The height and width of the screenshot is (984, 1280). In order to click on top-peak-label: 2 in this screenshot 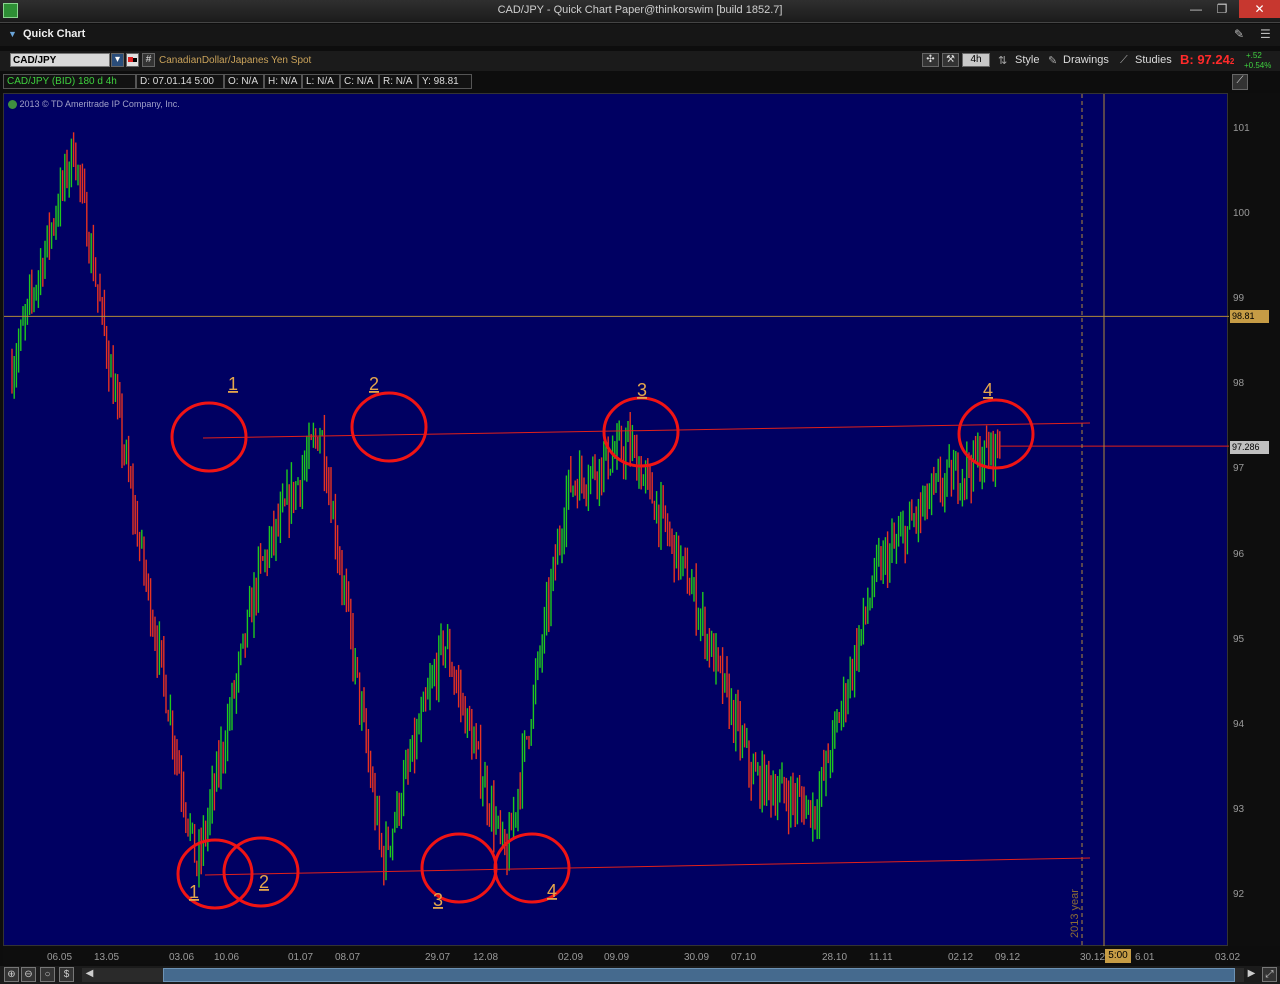, I will do `click(374, 384)`.